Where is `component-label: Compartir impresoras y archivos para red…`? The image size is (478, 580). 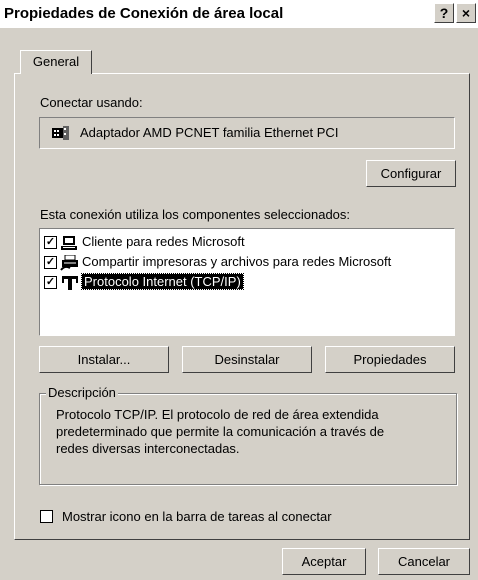 component-label: Compartir impresoras y archivos para red… is located at coordinates (237, 261).